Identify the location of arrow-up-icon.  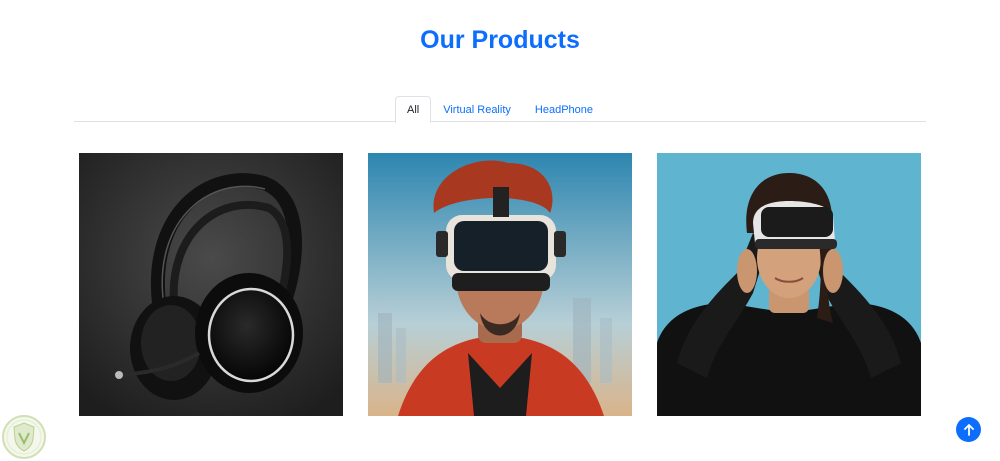
(968, 429).